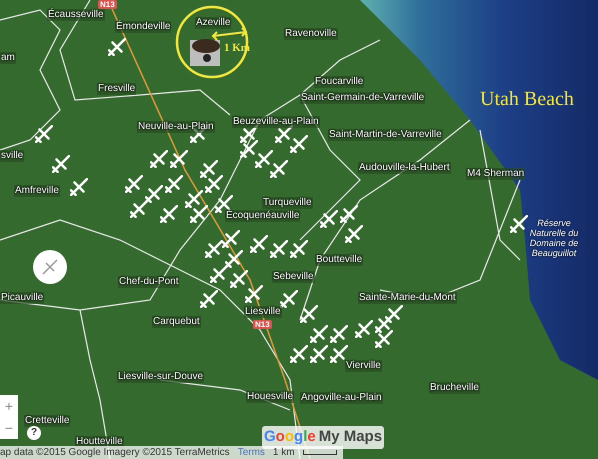 The width and height of the screenshot is (598, 459). Describe the element at coordinates (160, 377) in the screenshot. I see `place-label: Liesville-sur-Douve` at that location.